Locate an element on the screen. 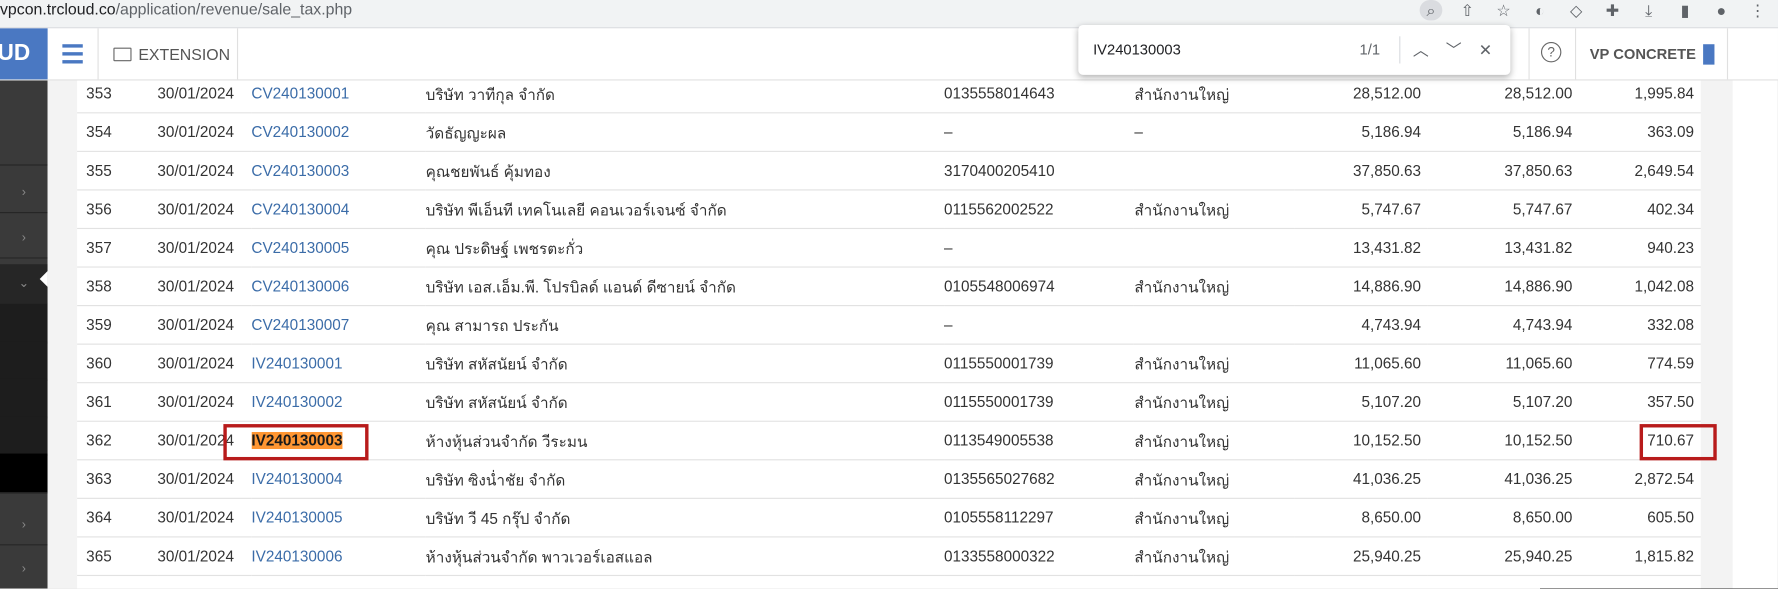  row-document-link: CV240130005 is located at coordinates (338, 248).